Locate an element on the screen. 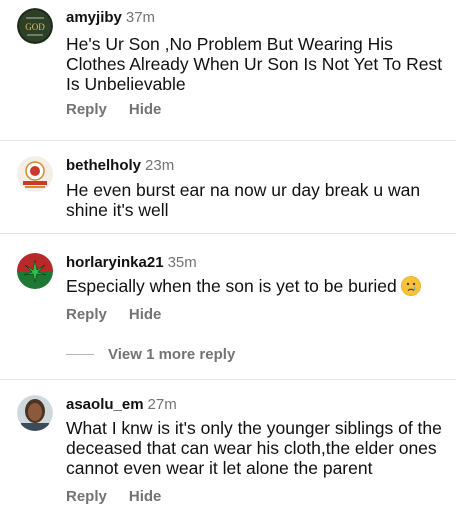 The width and height of the screenshot is (456, 519). timestamp: 27m is located at coordinates (162, 404).